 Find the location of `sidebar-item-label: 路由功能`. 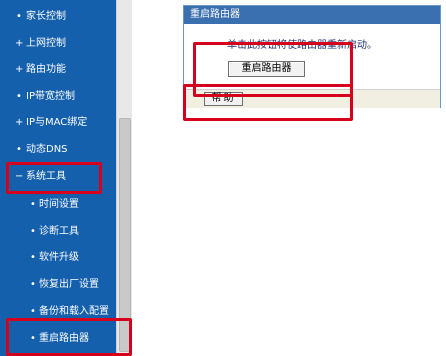

sidebar-item-label: 路由功能 is located at coordinates (46, 69).